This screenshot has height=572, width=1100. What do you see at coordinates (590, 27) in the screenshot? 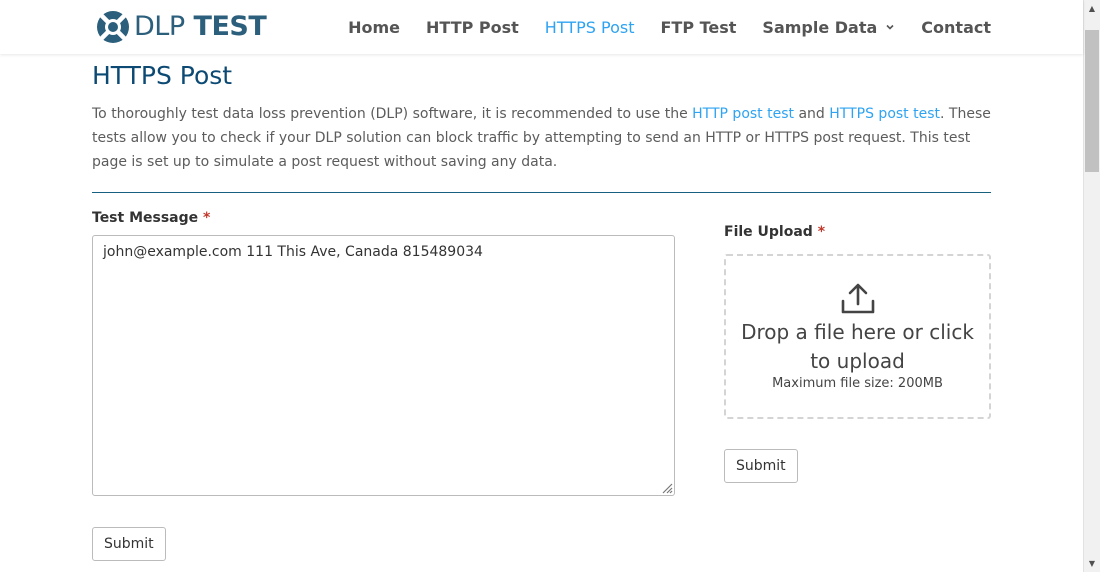
I see `nav-https-post: HTTPS Post` at bounding box center [590, 27].